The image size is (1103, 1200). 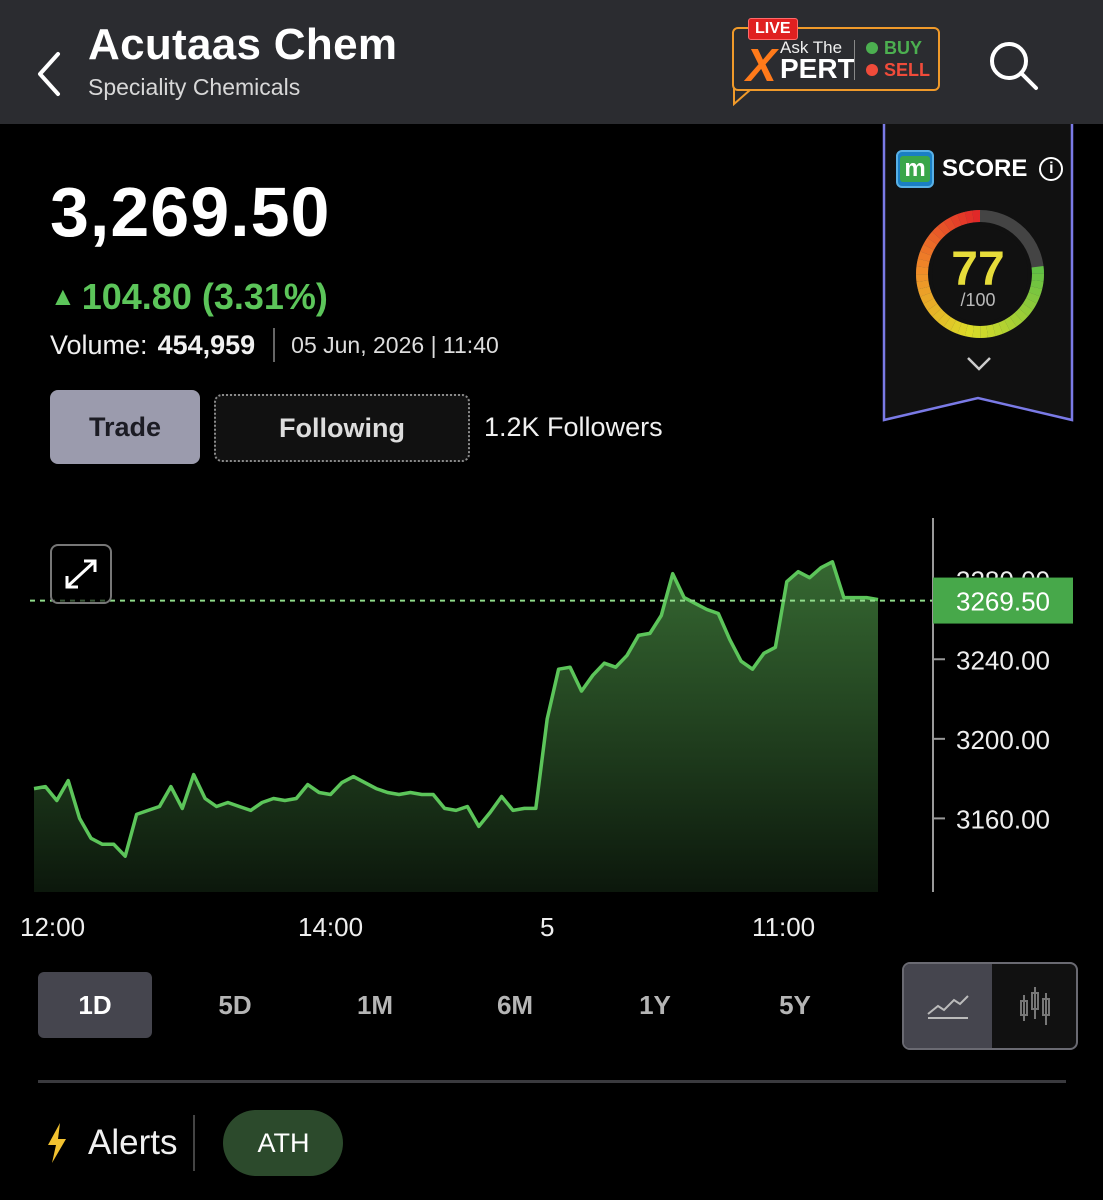 I want to click on score-header: m SCORE i, so click(x=980, y=169).